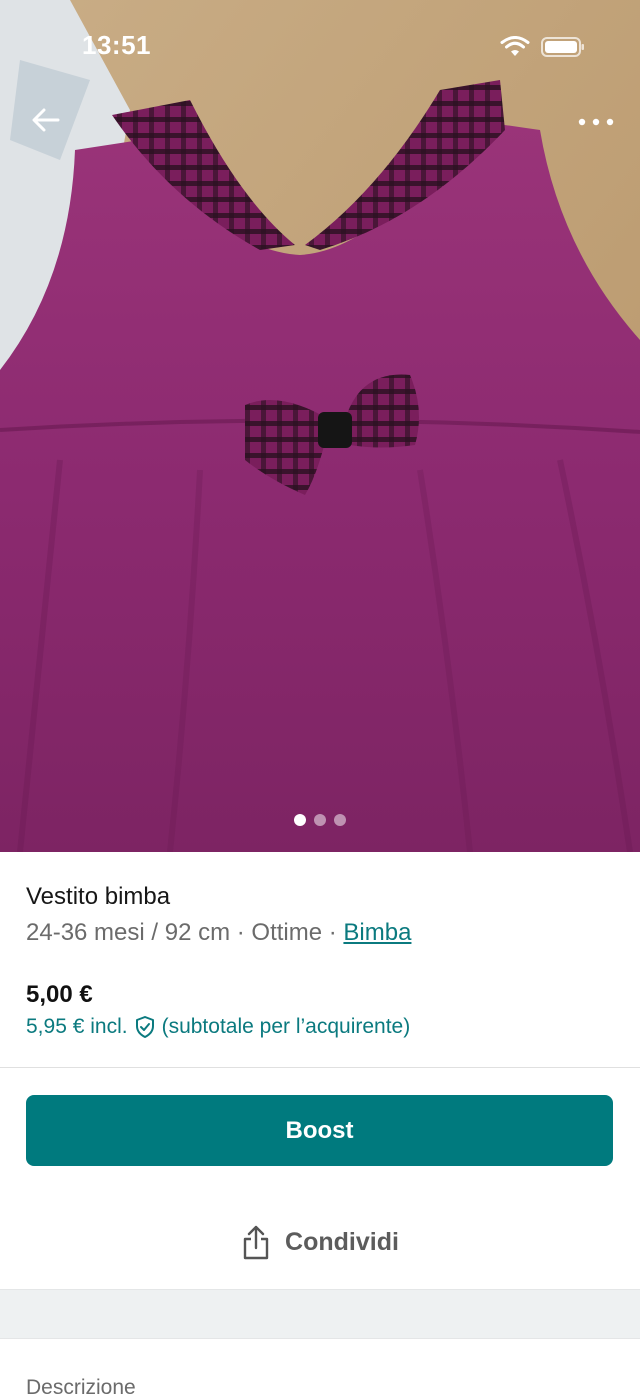  Describe the element at coordinates (286, 1026) in the screenshot. I see `buyer-subtotal-note: (subtotale per l’acquirente)` at that location.